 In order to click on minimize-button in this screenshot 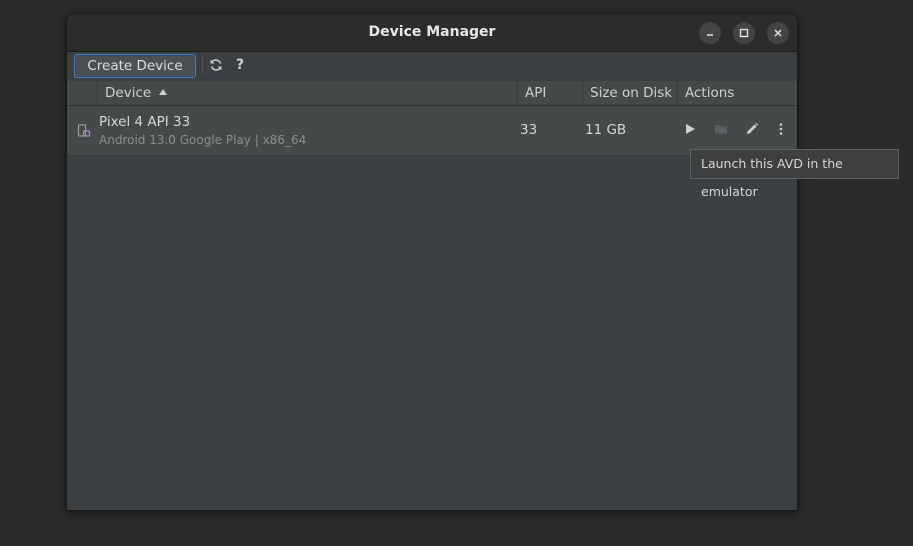, I will do `click(710, 33)`.